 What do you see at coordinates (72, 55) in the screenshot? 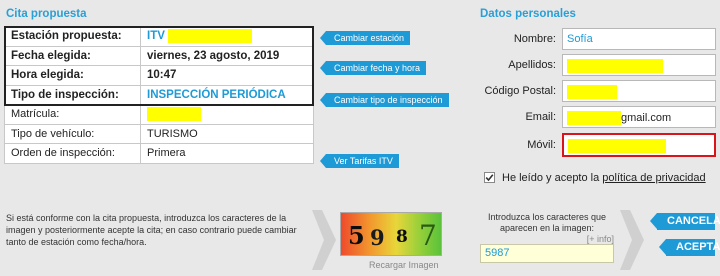
I see `fecha-label: Fecha elegida:` at bounding box center [72, 55].